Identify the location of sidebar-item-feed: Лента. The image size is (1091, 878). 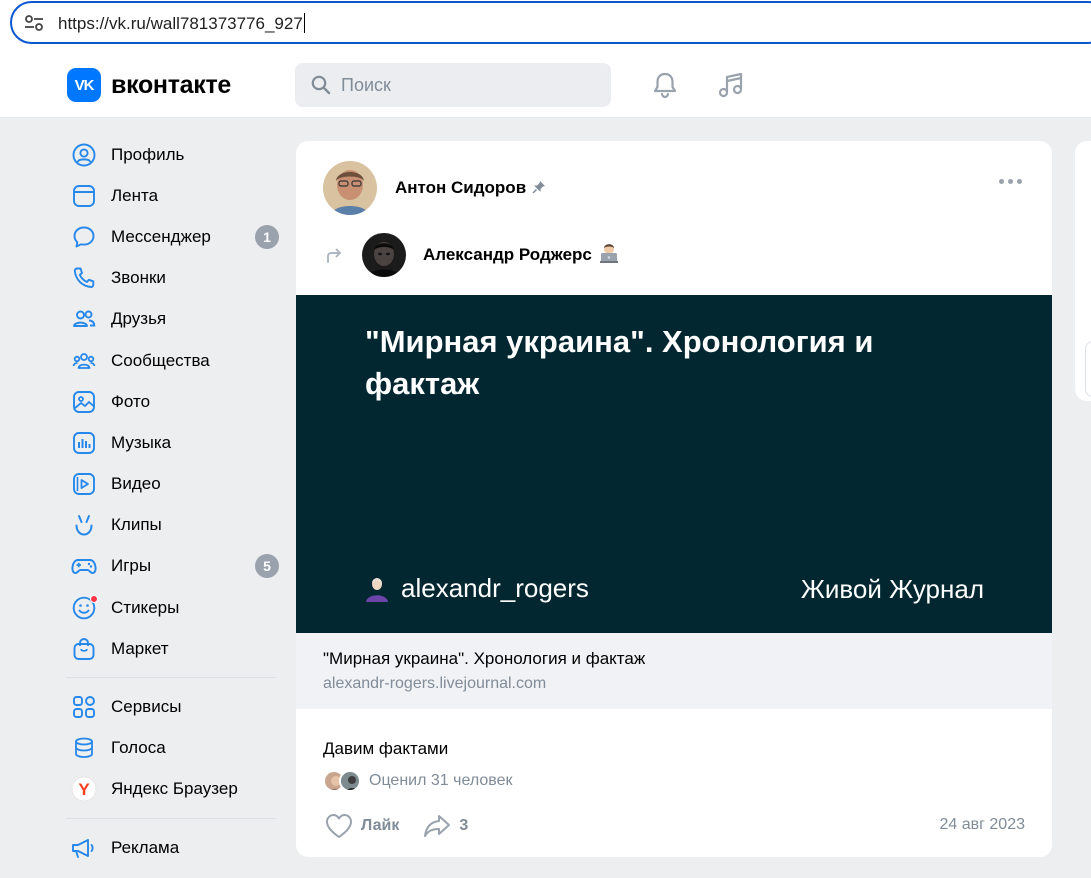
(173, 195).